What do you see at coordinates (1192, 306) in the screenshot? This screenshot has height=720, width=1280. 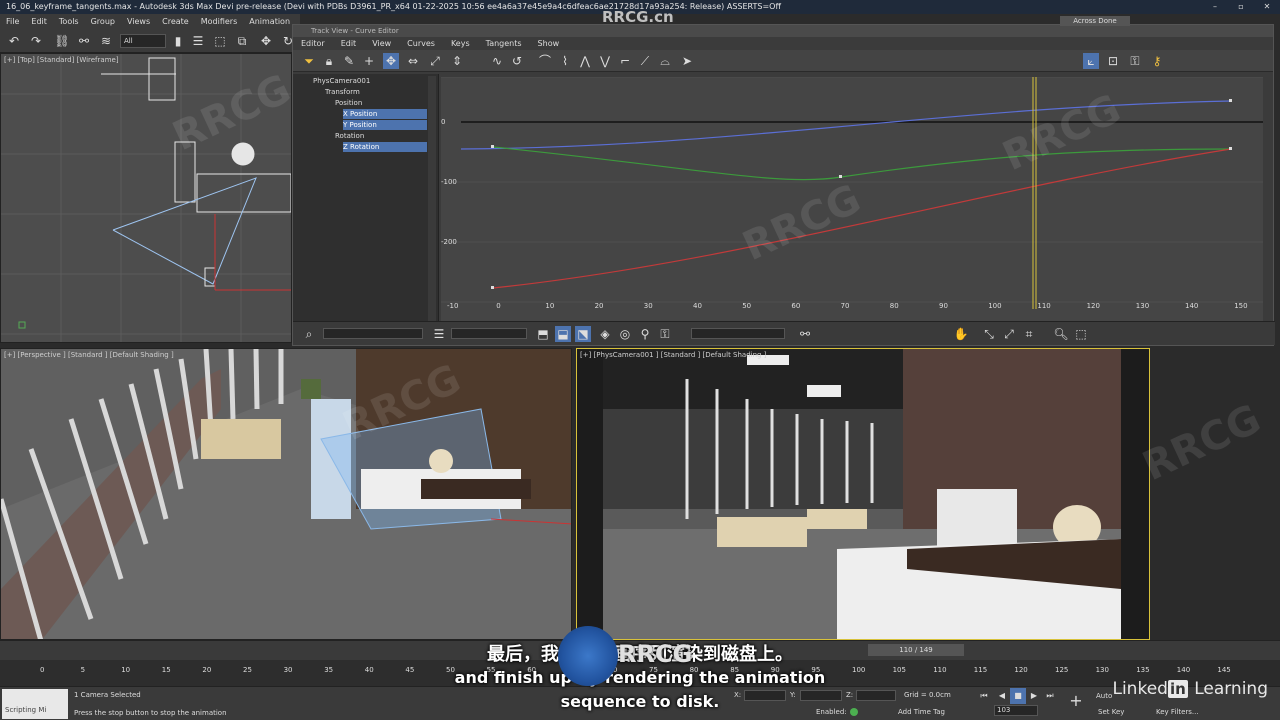 I see `x-axis-label: 140` at bounding box center [1192, 306].